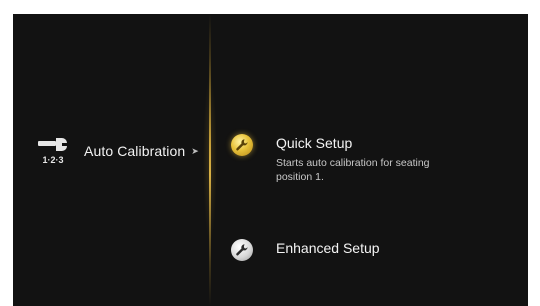 The image size is (540, 306). I want to click on menu-item-enhanced-setup: Enhanced Setup, so click(305, 250).